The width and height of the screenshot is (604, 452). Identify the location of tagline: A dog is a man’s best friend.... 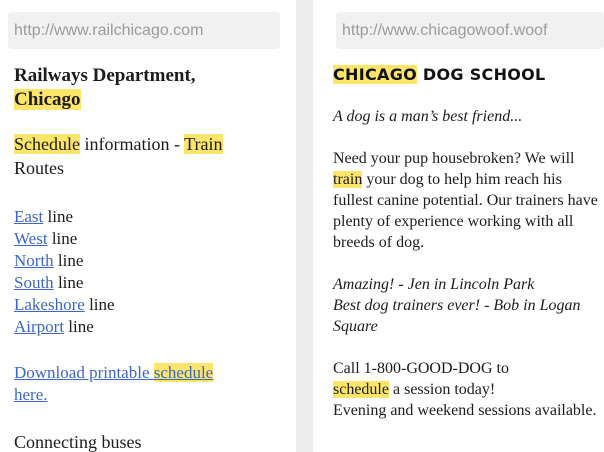
(428, 116).